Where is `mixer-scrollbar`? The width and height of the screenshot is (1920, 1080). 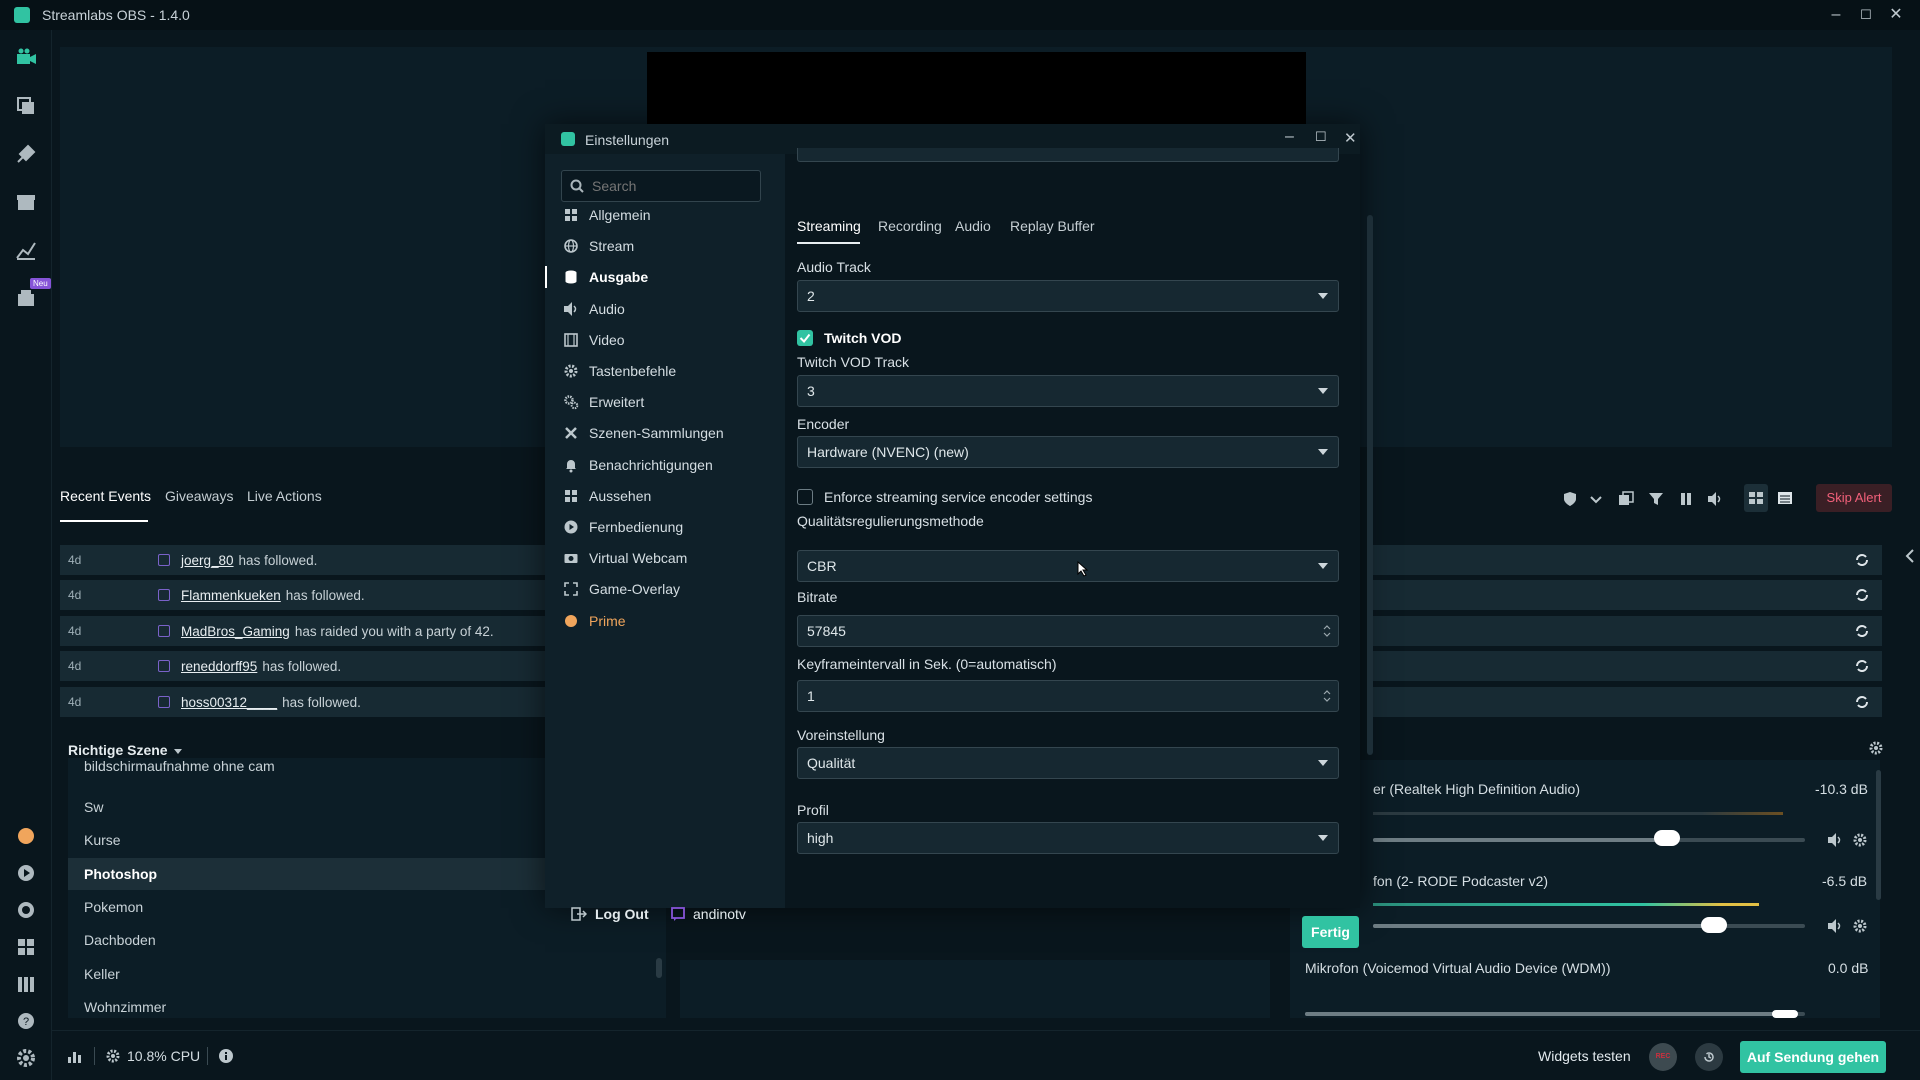 mixer-scrollbar is located at coordinates (1878, 835).